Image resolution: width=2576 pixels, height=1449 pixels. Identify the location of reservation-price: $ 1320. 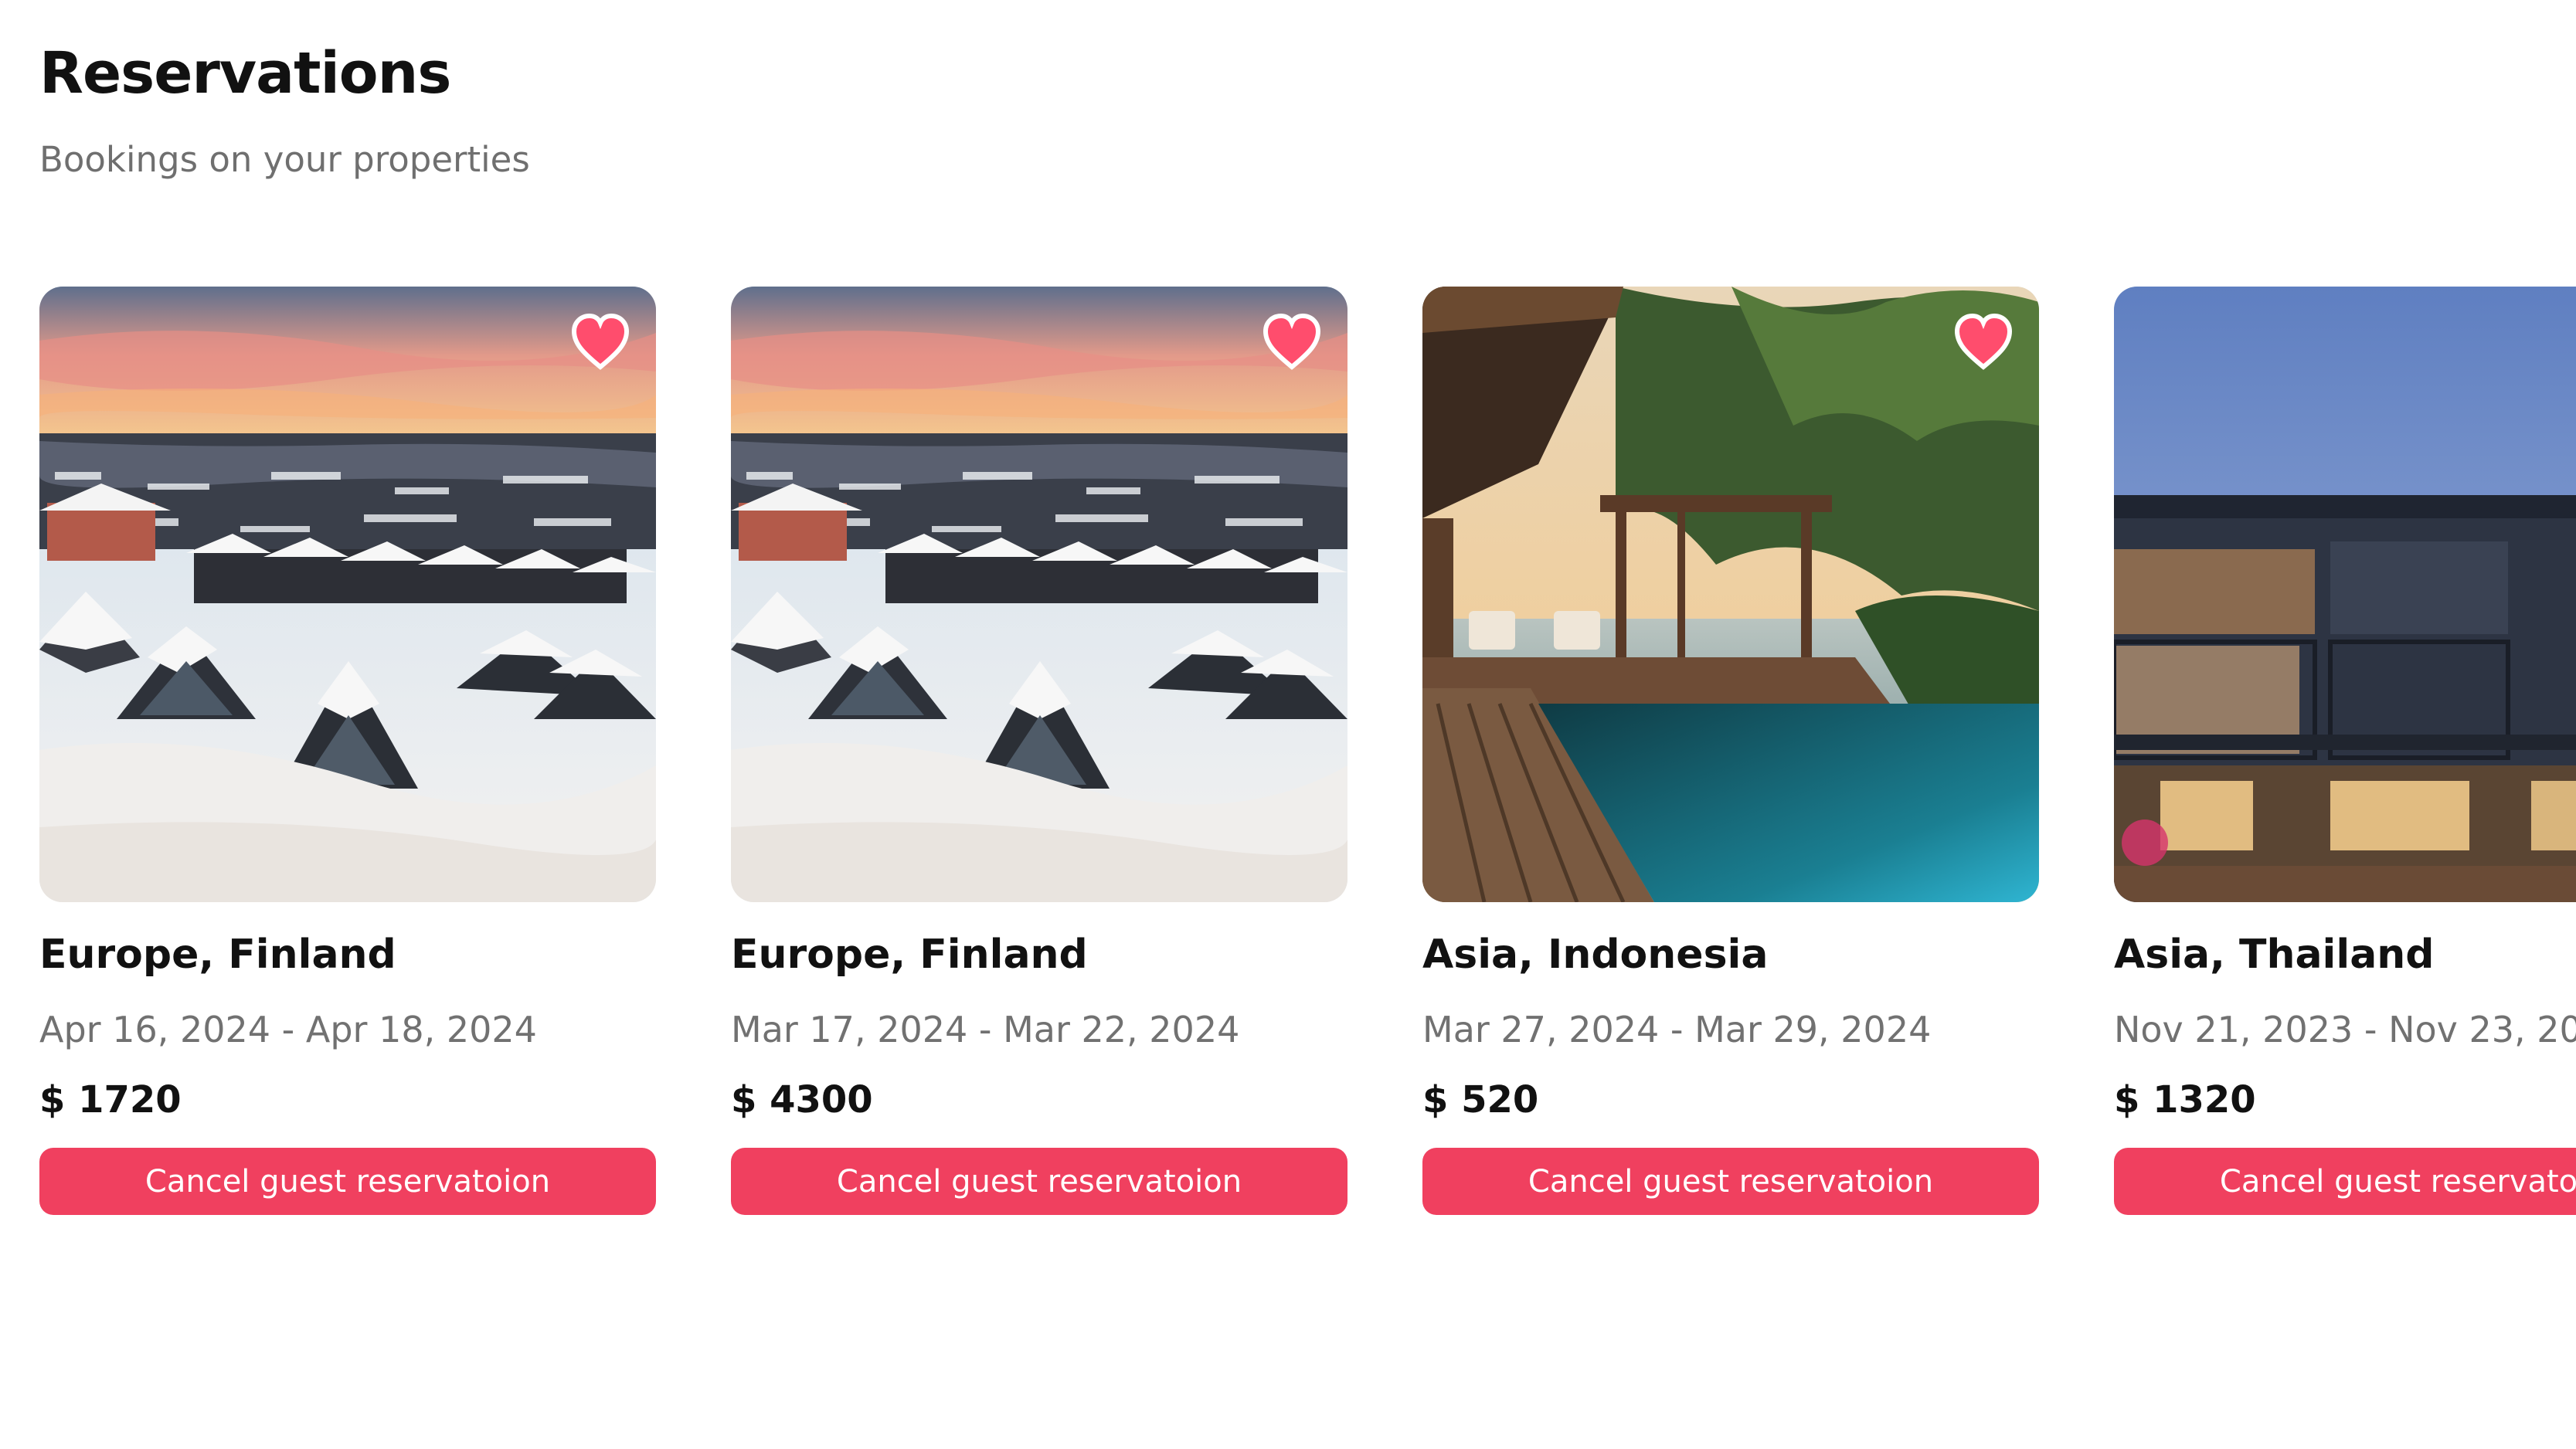
(2185, 1100).